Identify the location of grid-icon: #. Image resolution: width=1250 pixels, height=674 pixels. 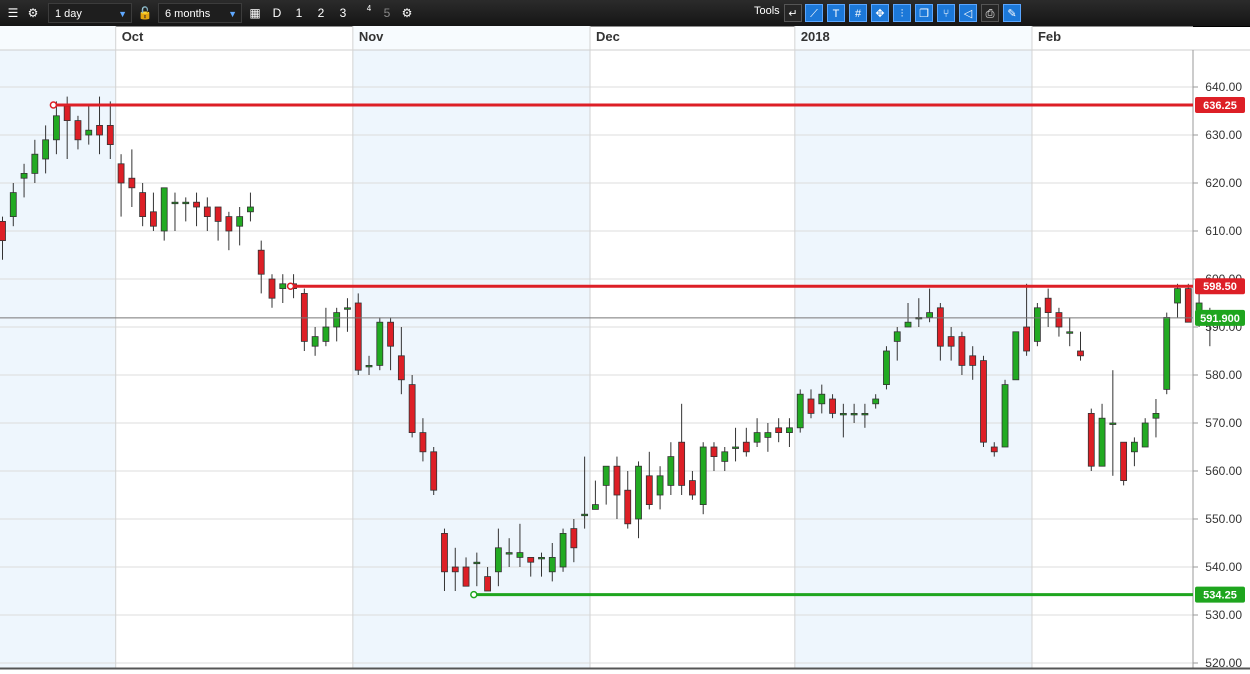
(858, 13).